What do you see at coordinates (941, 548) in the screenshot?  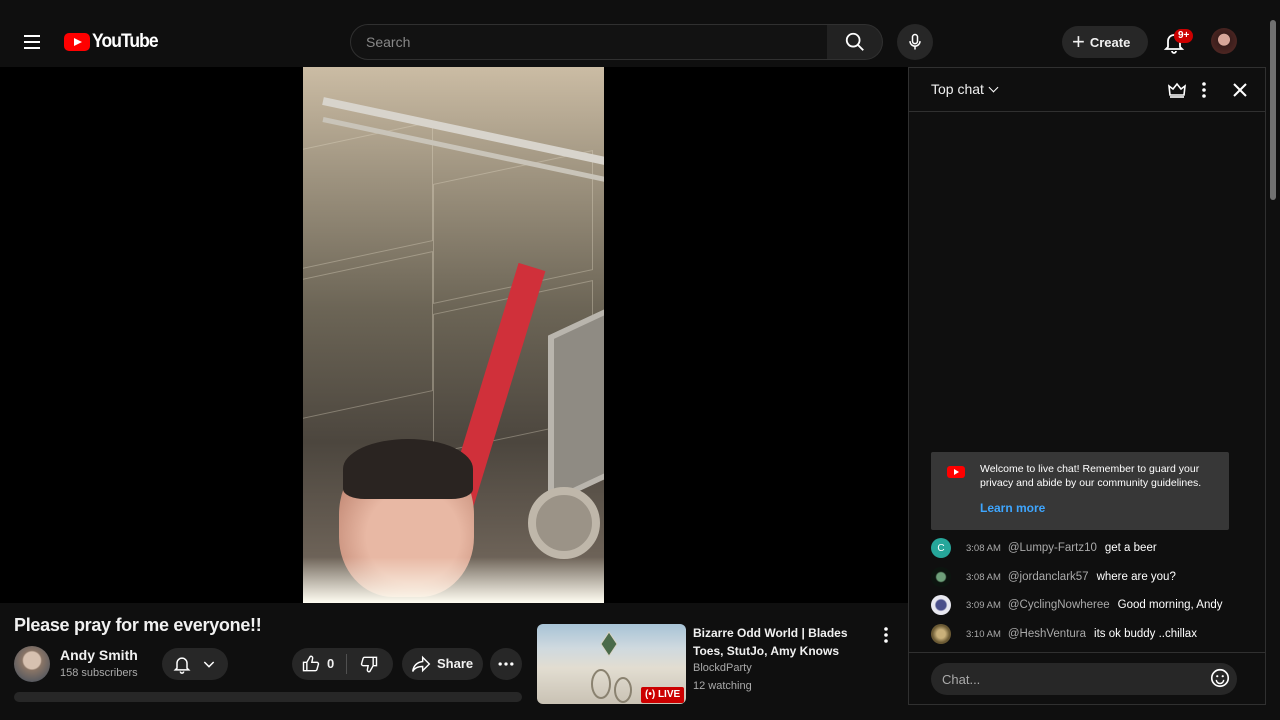 I see `chat-avatar: C` at bounding box center [941, 548].